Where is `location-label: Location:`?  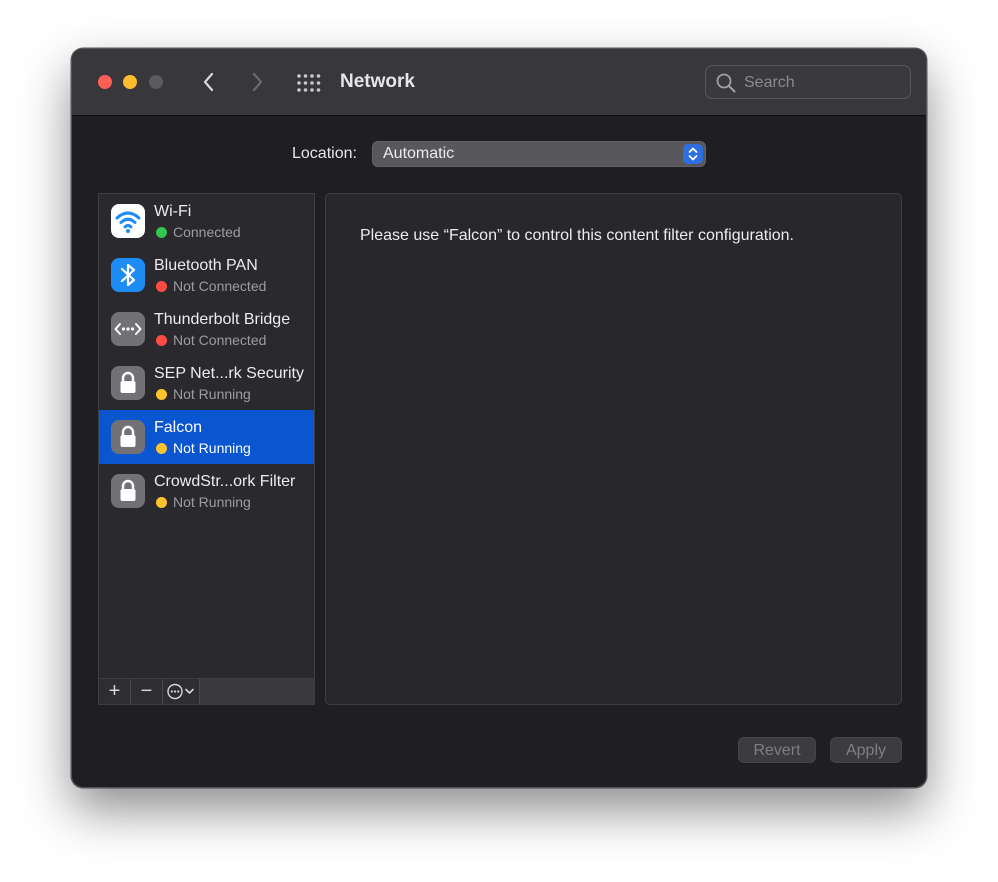
location-label: Location: is located at coordinates (324, 153).